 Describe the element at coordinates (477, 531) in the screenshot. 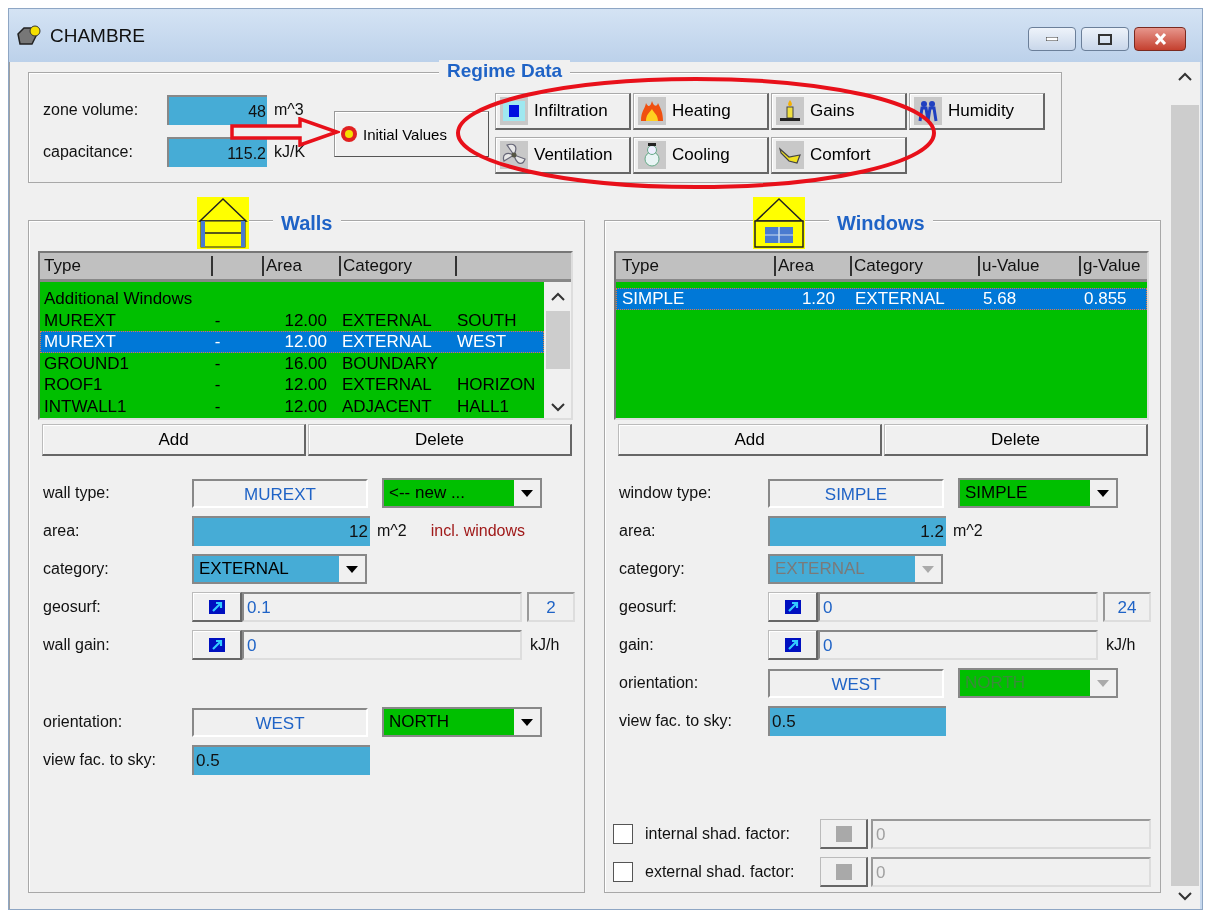

I see `note-text: incl. windows` at that location.